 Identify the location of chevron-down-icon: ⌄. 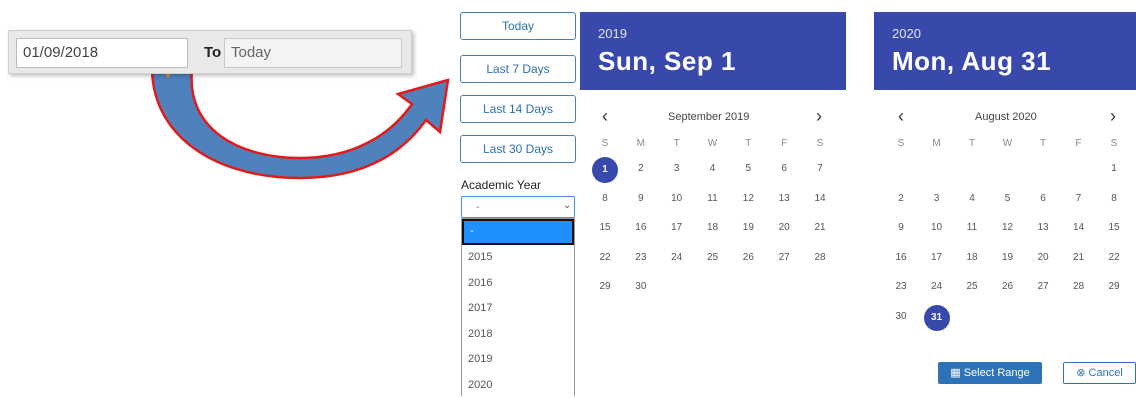
(567, 205).